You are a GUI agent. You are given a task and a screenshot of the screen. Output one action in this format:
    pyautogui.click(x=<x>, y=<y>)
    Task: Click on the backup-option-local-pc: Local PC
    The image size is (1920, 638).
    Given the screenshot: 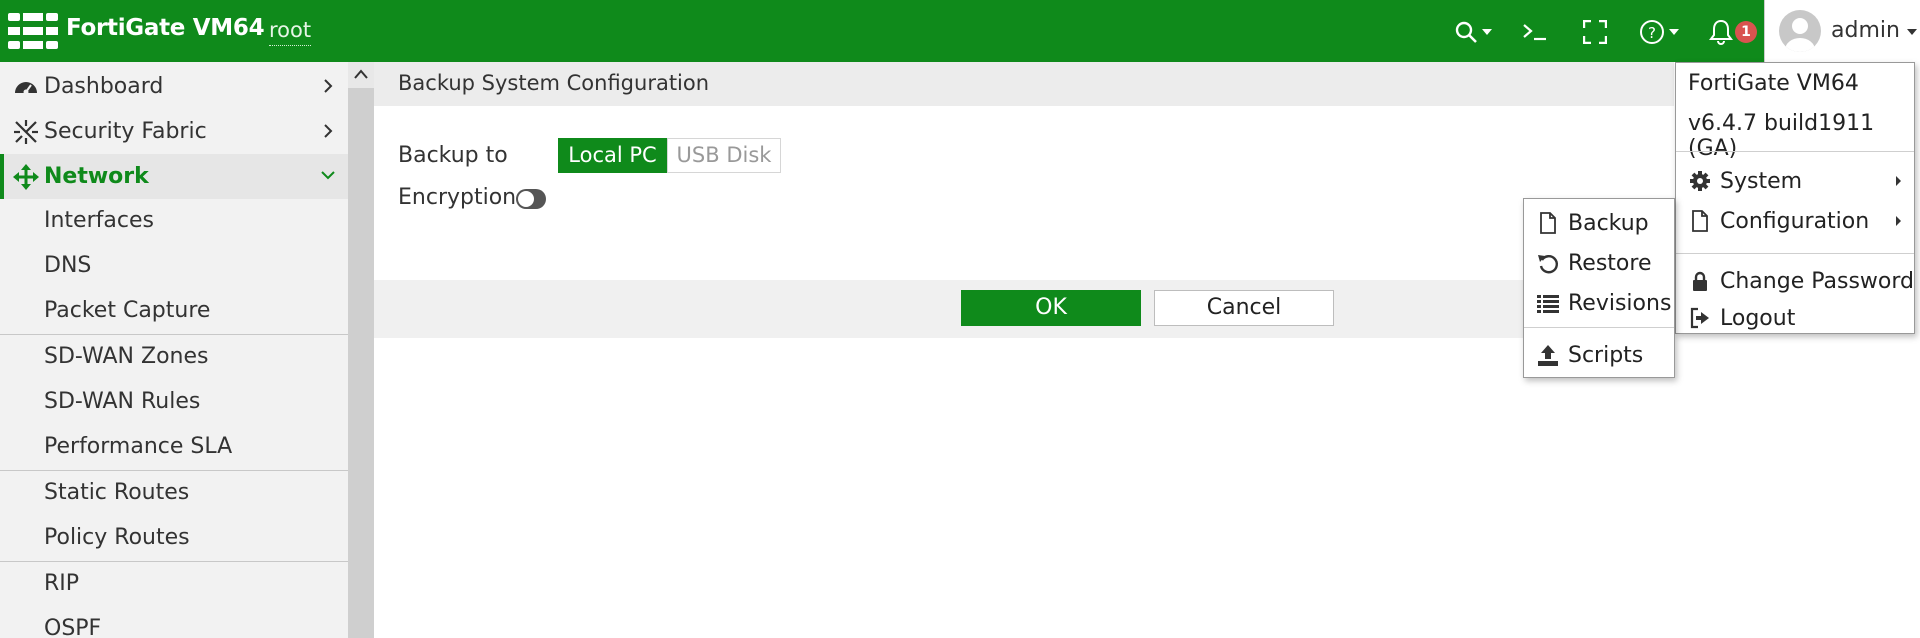 What is the action you would take?
    pyautogui.click(x=612, y=155)
    